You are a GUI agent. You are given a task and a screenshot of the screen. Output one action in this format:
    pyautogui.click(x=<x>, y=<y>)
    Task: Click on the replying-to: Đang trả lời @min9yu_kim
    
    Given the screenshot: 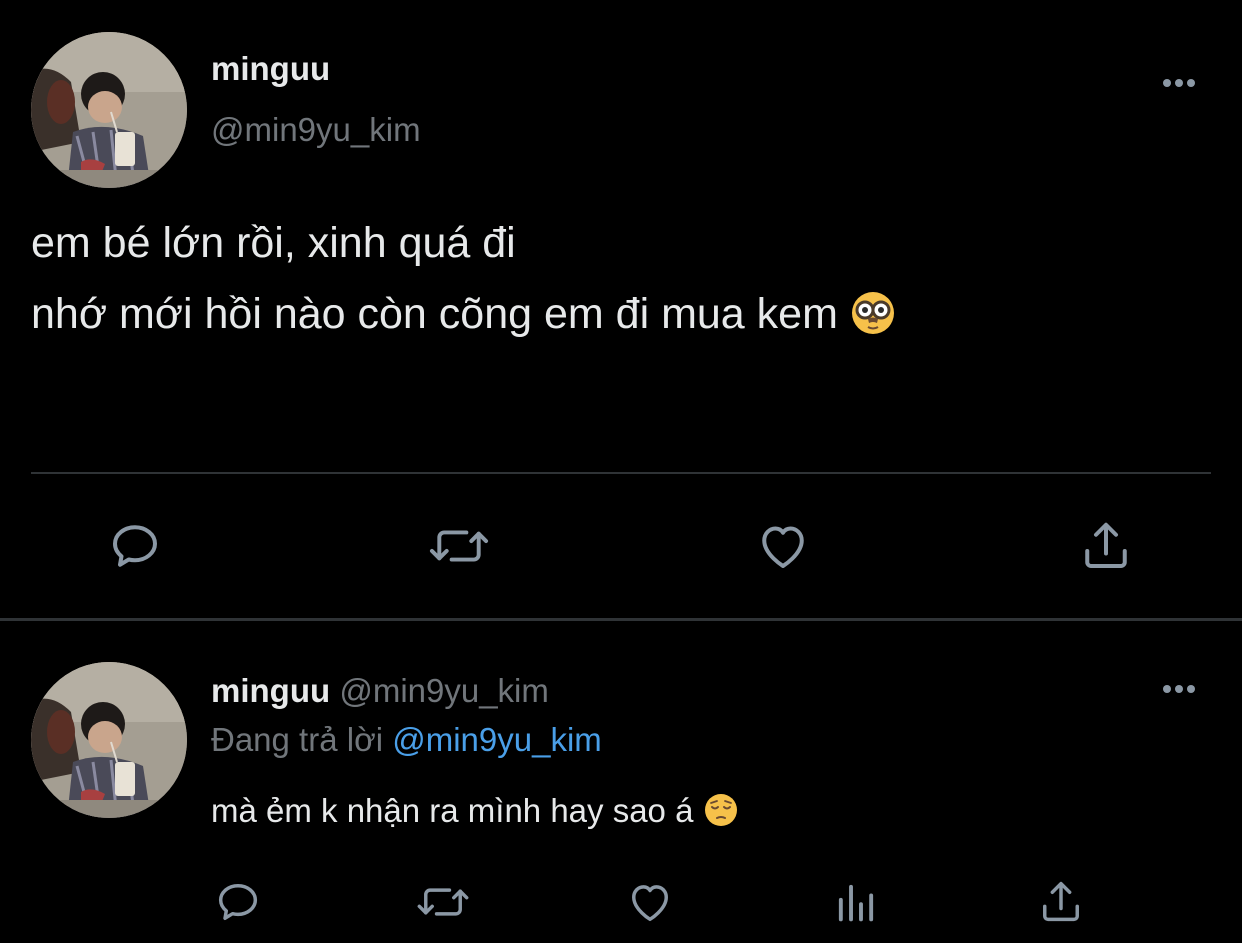 What is the action you would take?
    pyautogui.click(x=406, y=740)
    